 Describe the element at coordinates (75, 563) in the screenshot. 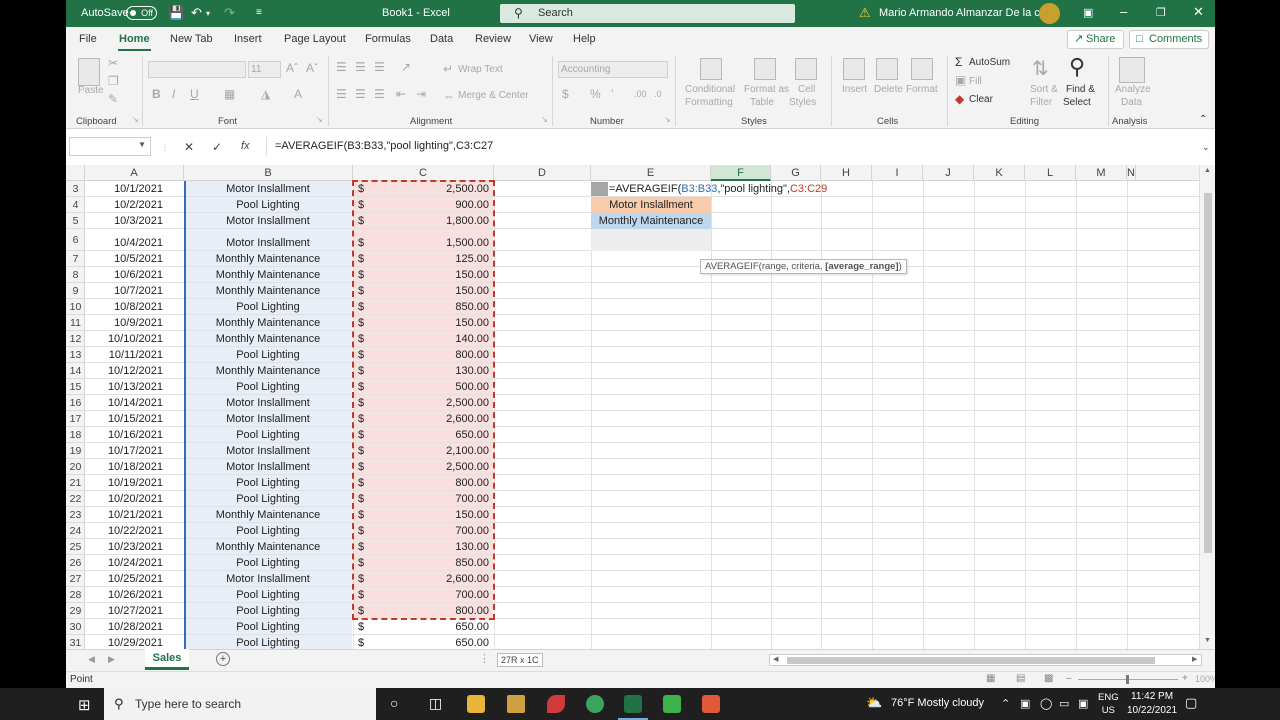

I see `row-header: 26` at that location.